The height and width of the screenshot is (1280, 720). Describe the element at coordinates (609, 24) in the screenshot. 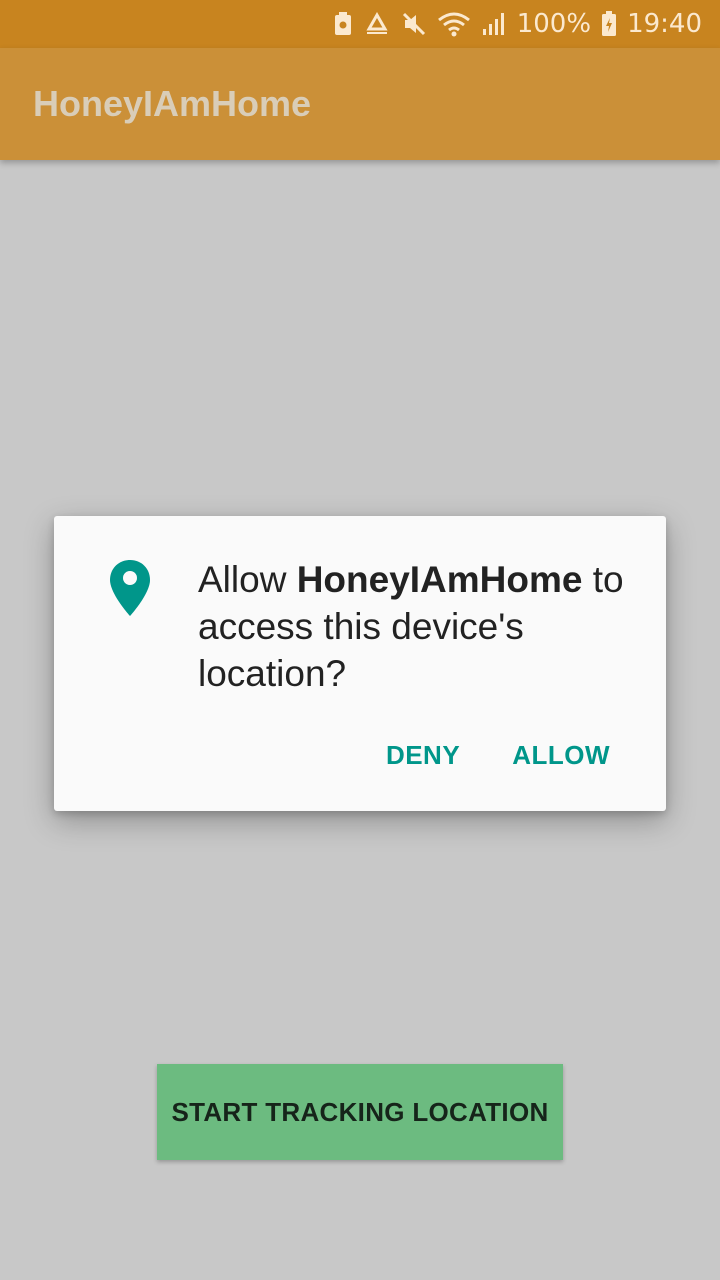

I see `battery-charging-icon` at that location.